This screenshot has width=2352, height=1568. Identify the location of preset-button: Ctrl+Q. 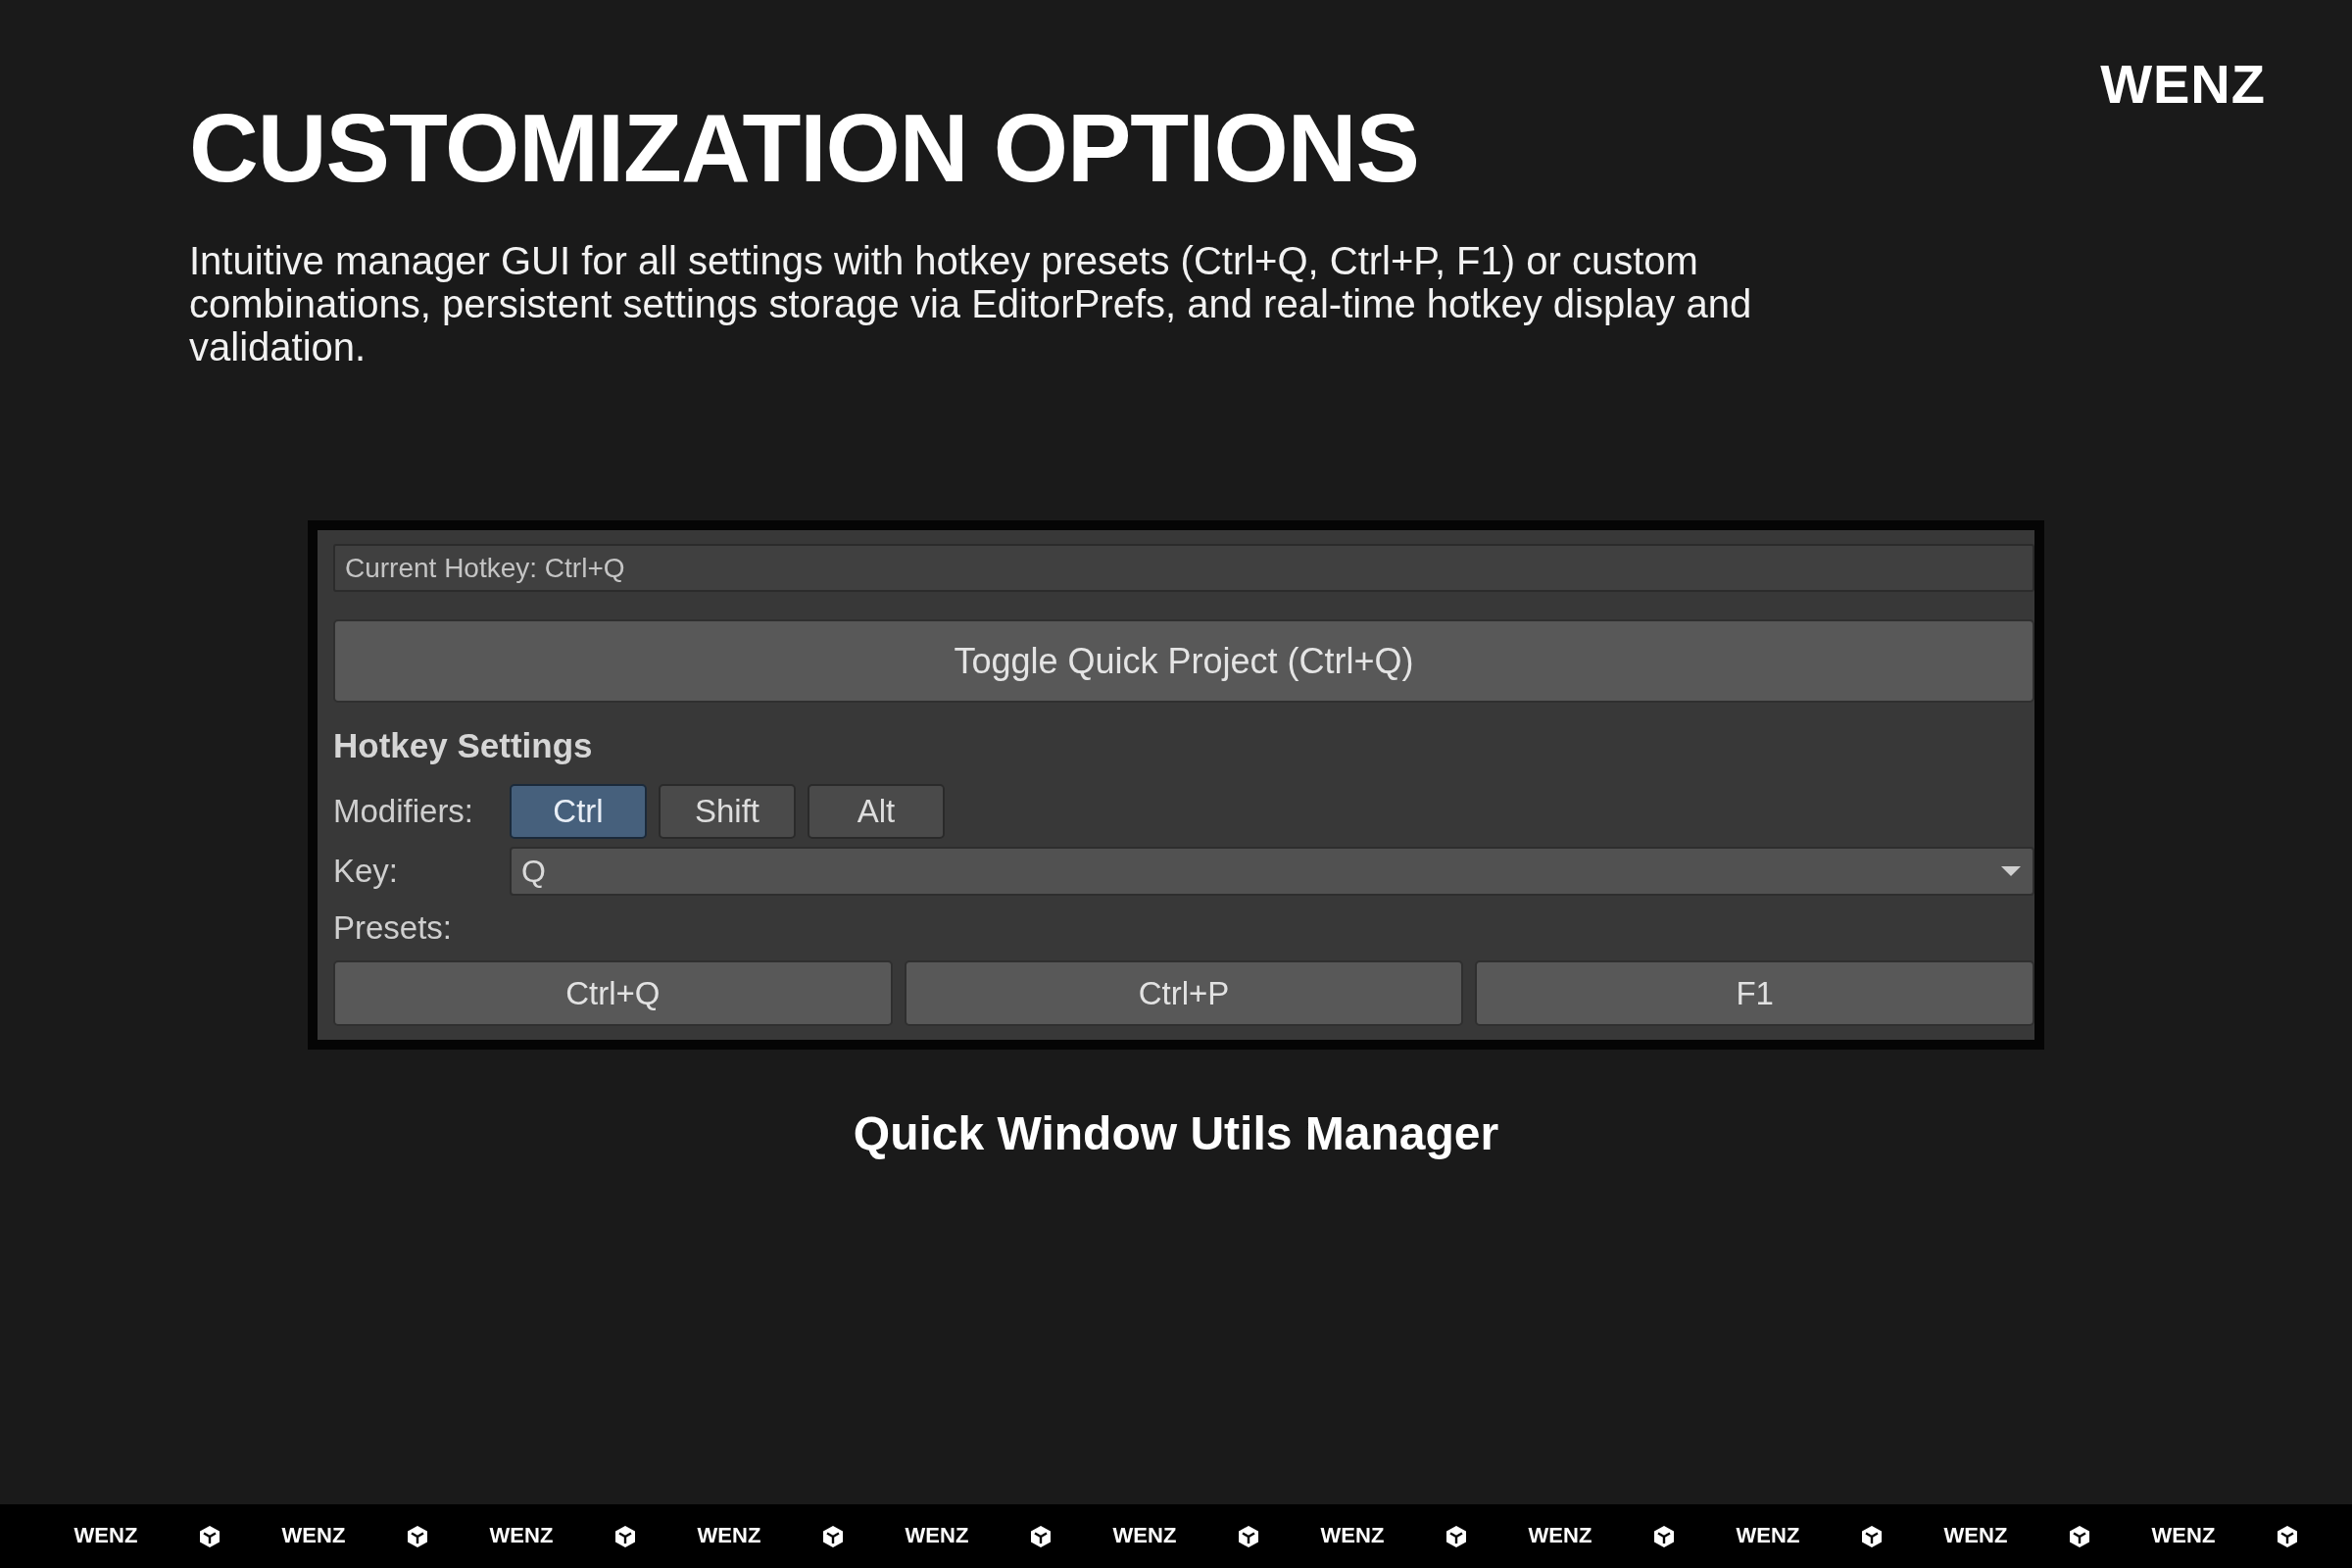
(613, 993).